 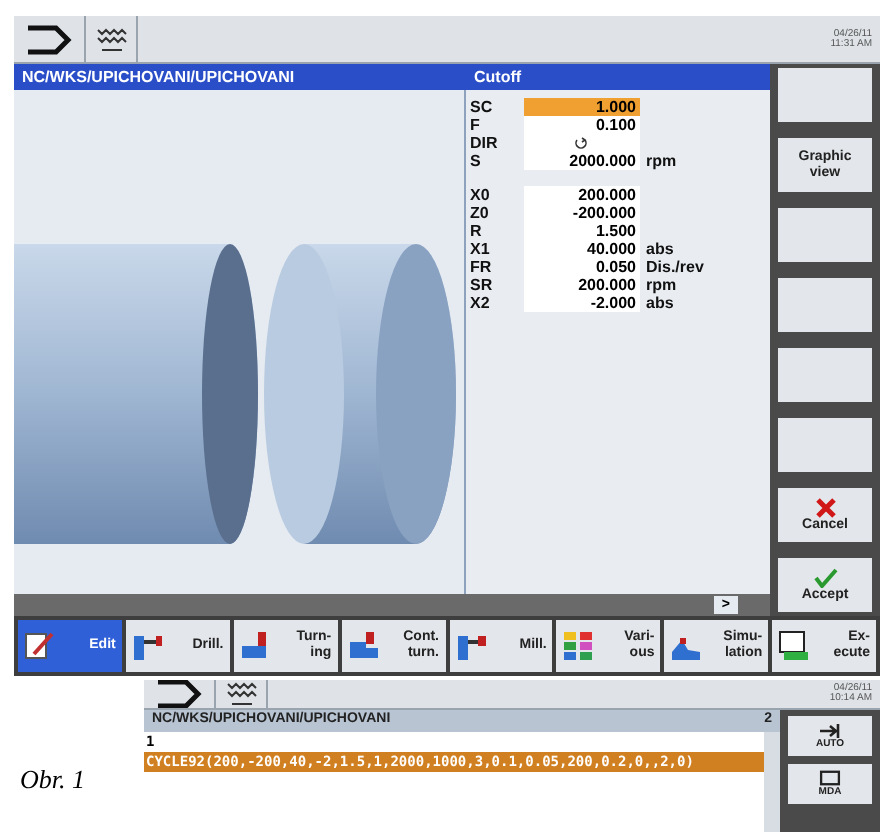 What do you see at coordinates (794, 646) in the screenshot?
I see `nc-screen-icon` at bounding box center [794, 646].